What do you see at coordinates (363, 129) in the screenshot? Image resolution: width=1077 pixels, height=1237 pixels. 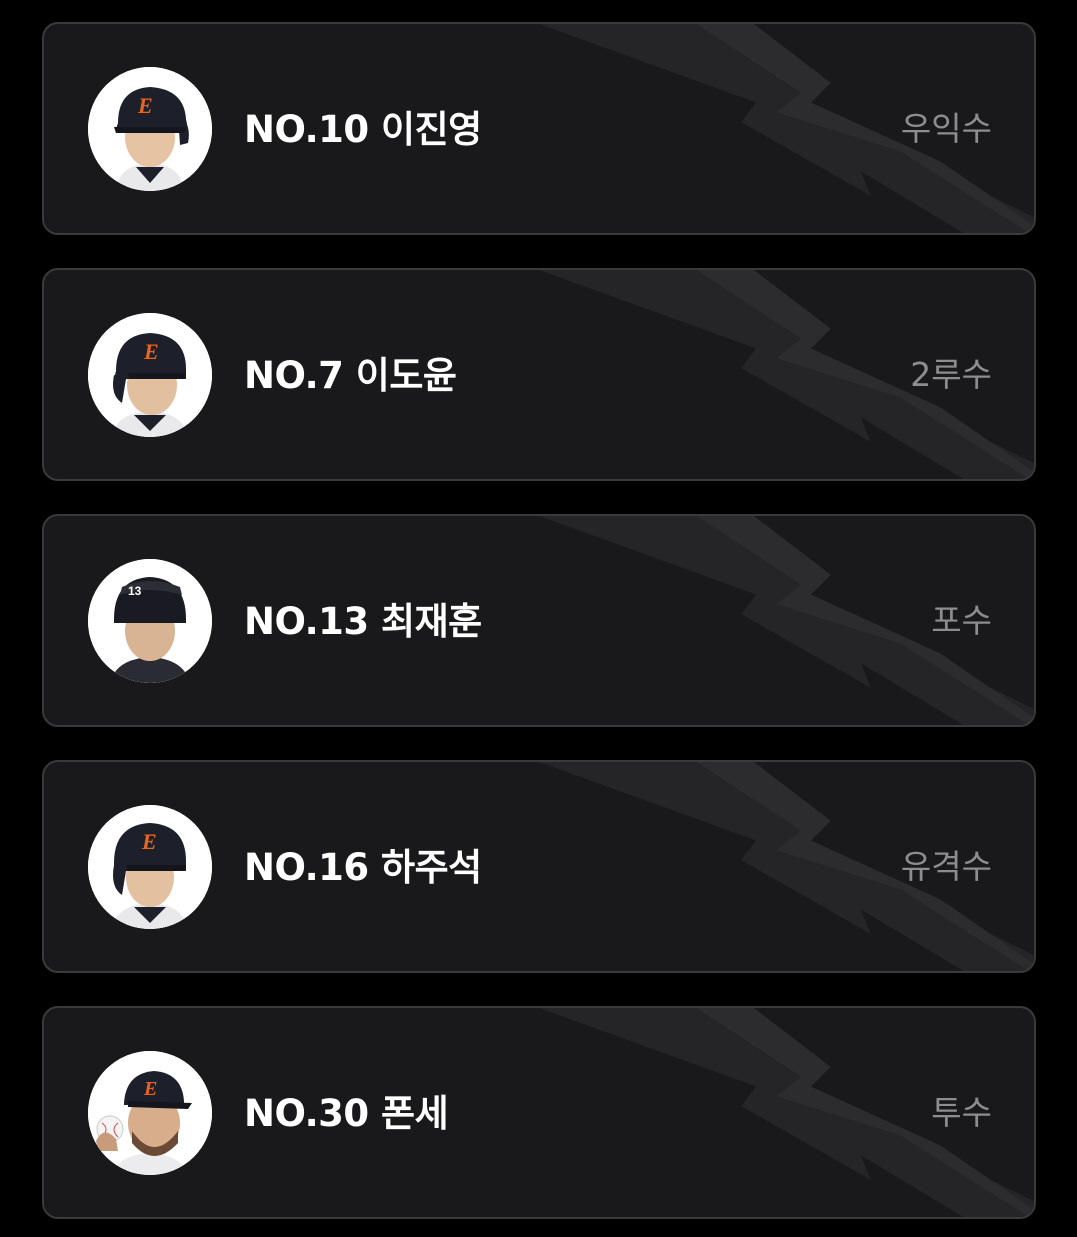 I see `player-name: NO.10 이진영` at bounding box center [363, 129].